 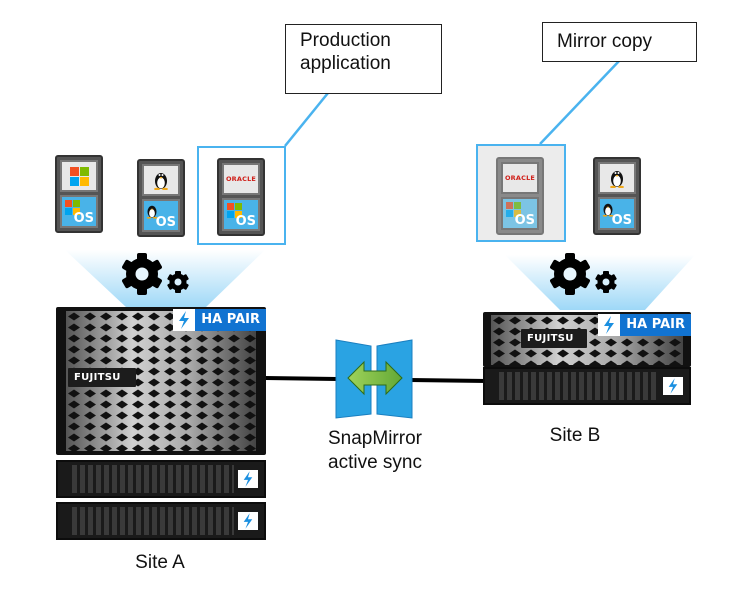 I want to click on callout-text-line1: Production, so click(x=345, y=40).